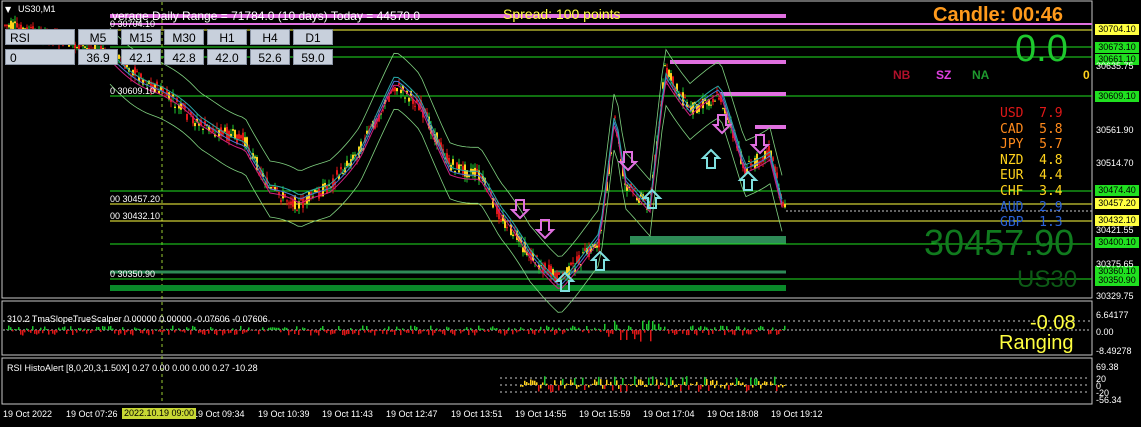 The image size is (1141, 427). Describe the element at coordinates (270, 57) in the screenshot. I see `rsi-value-h4: 52.6` at that location.